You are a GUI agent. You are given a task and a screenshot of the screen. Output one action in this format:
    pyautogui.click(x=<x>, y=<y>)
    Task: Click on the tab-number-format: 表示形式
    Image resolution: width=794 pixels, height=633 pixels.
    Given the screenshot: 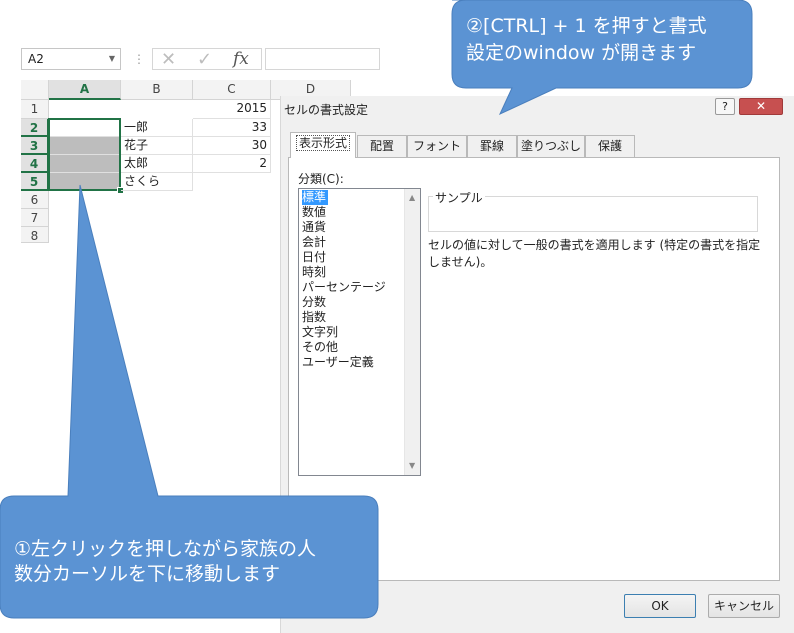 What is the action you would take?
    pyautogui.click(x=323, y=145)
    